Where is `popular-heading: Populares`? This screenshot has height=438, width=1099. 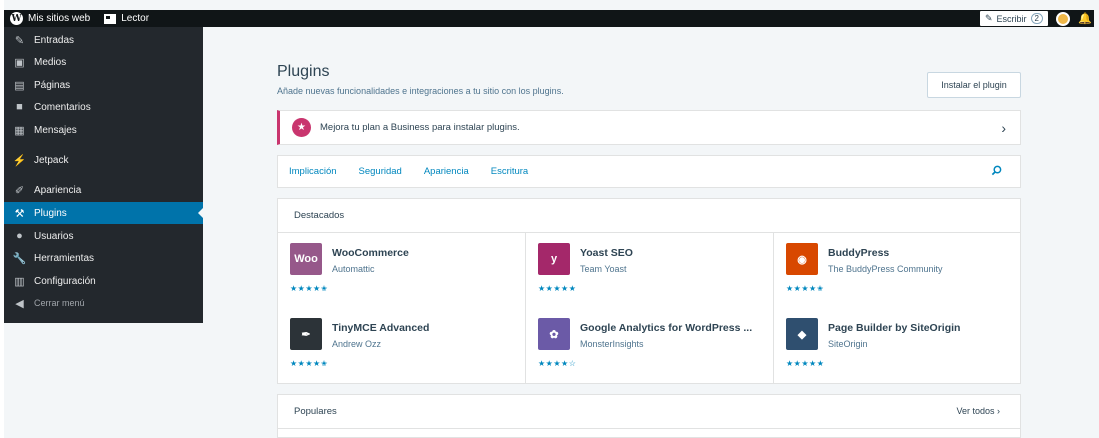 popular-heading: Populares is located at coordinates (649, 412).